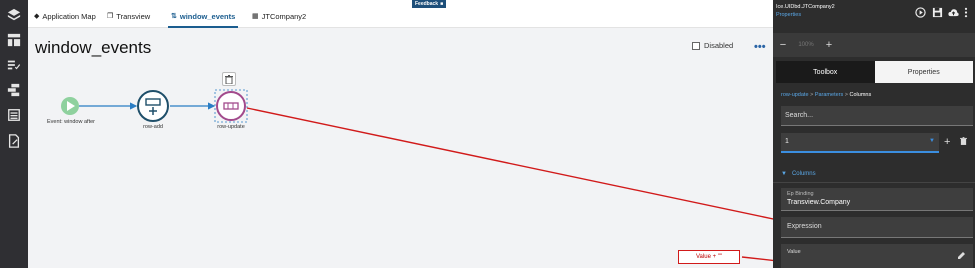  Describe the element at coordinates (825, 72) in the screenshot. I see `tab-toolbox: Toolbox` at that location.